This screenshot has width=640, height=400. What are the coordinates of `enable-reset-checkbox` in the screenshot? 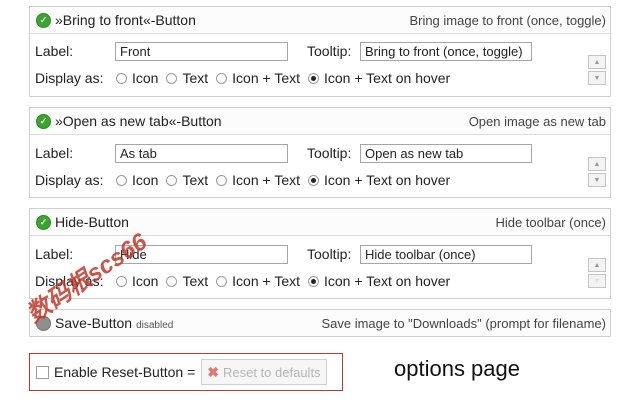 It's located at (42, 372).